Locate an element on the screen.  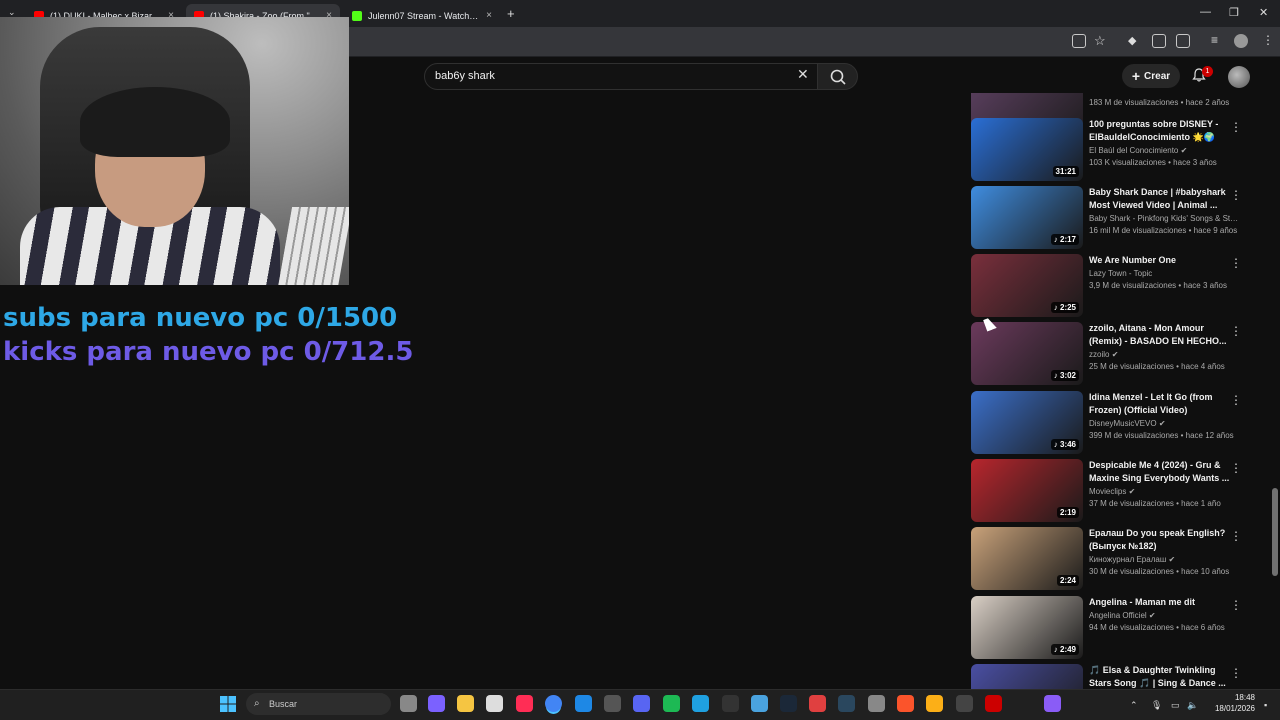
media-player-icon is located at coordinates (817, 703).